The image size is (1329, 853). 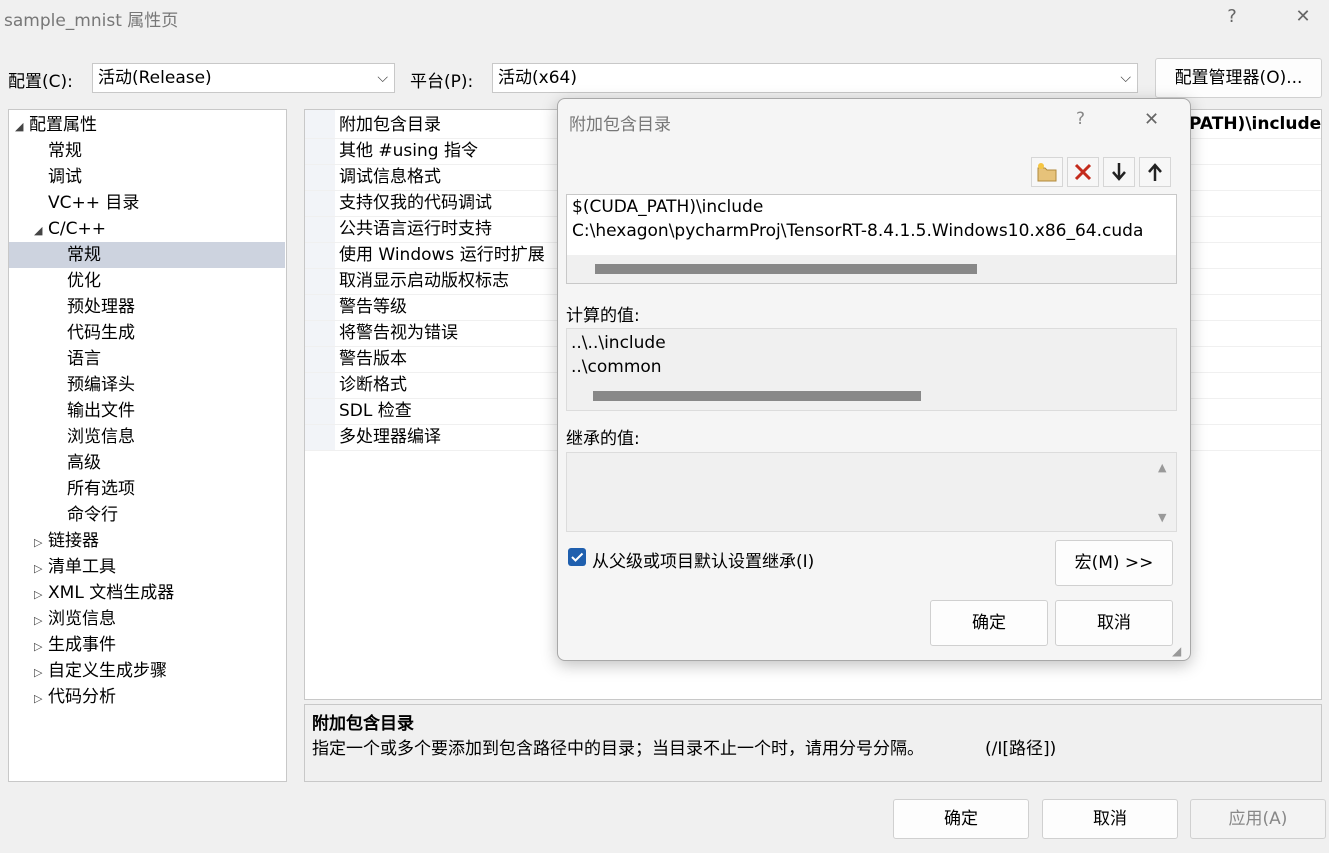 What do you see at coordinates (1162, 517) in the screenshot?
I see `scroll-down-icon: ▼` at bounding box center [1162, 517].